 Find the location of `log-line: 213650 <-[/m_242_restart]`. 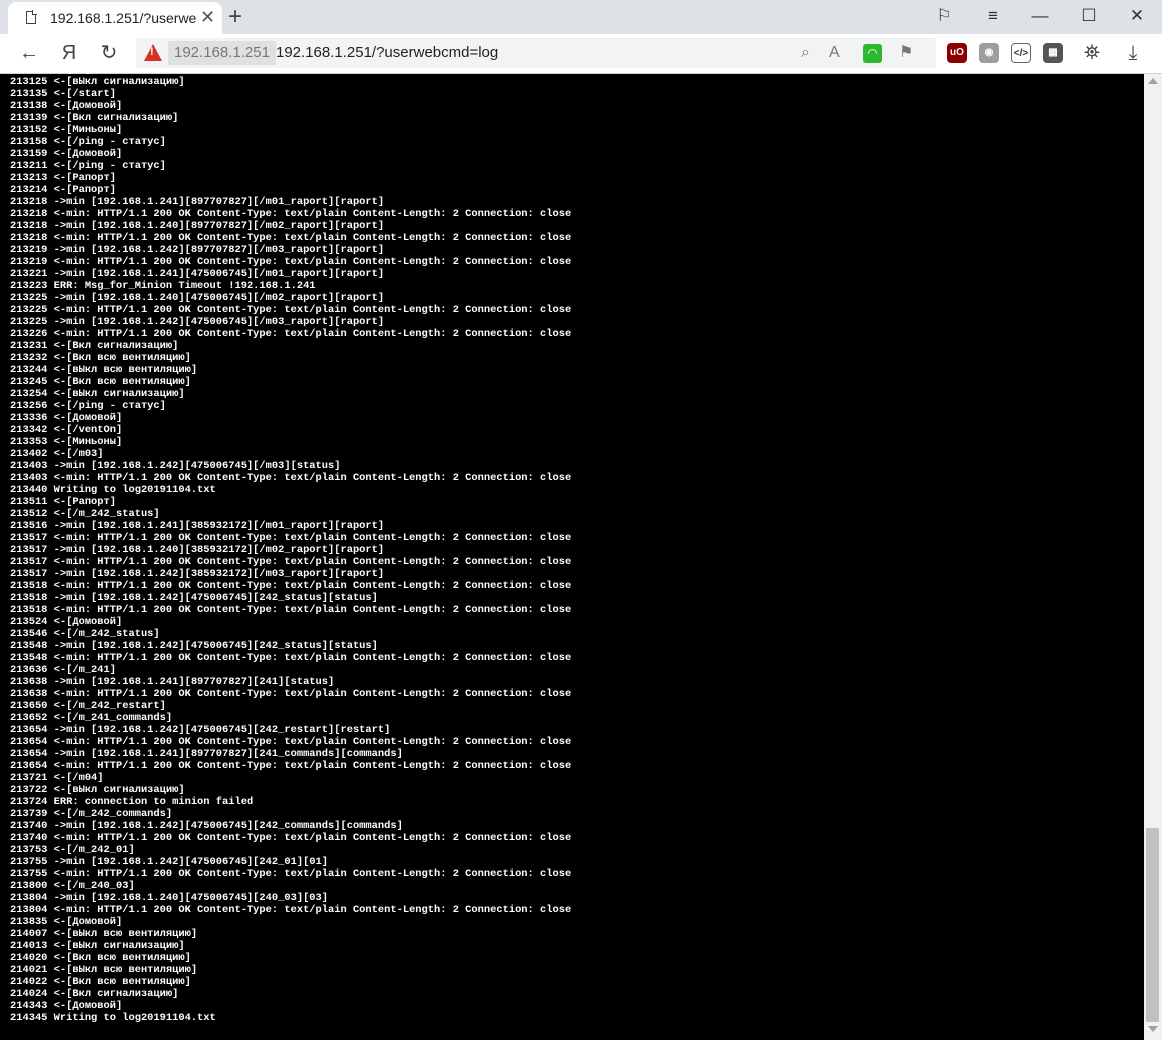

log-line: 213650 <-[/m_242_restart] is located at coordinates (88, 706).